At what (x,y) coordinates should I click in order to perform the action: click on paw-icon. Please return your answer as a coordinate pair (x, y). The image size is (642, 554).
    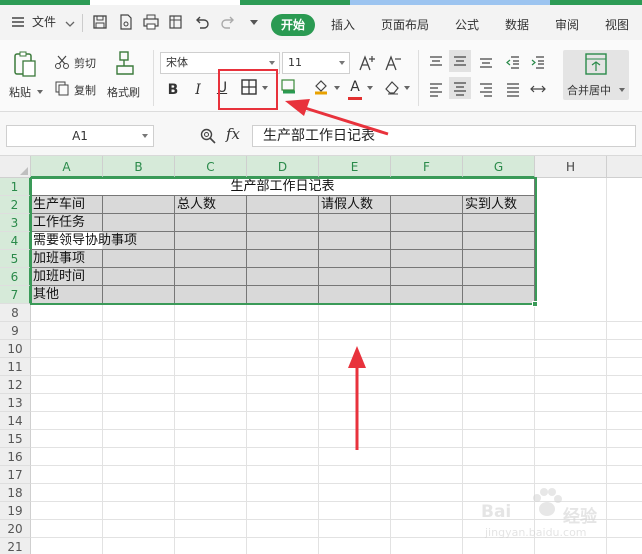
    Looking at the image, I should click on (546, 503).